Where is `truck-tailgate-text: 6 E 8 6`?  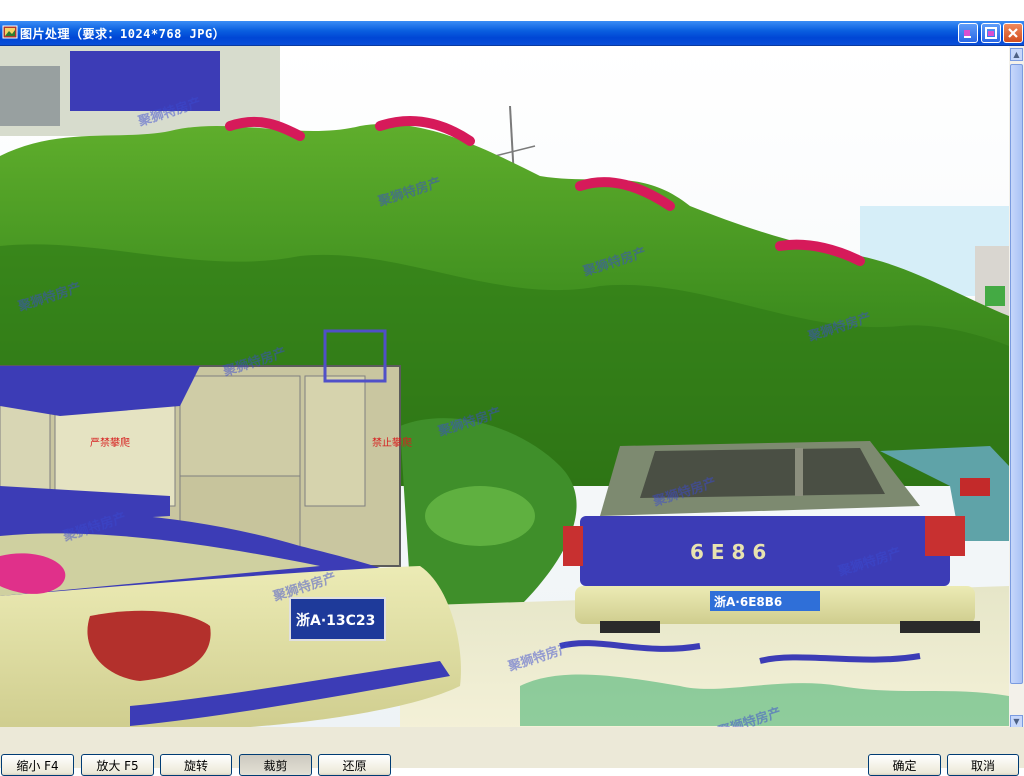 truck-tailgate-text: 6 E 8 6 is located at coordinates (728, 552).